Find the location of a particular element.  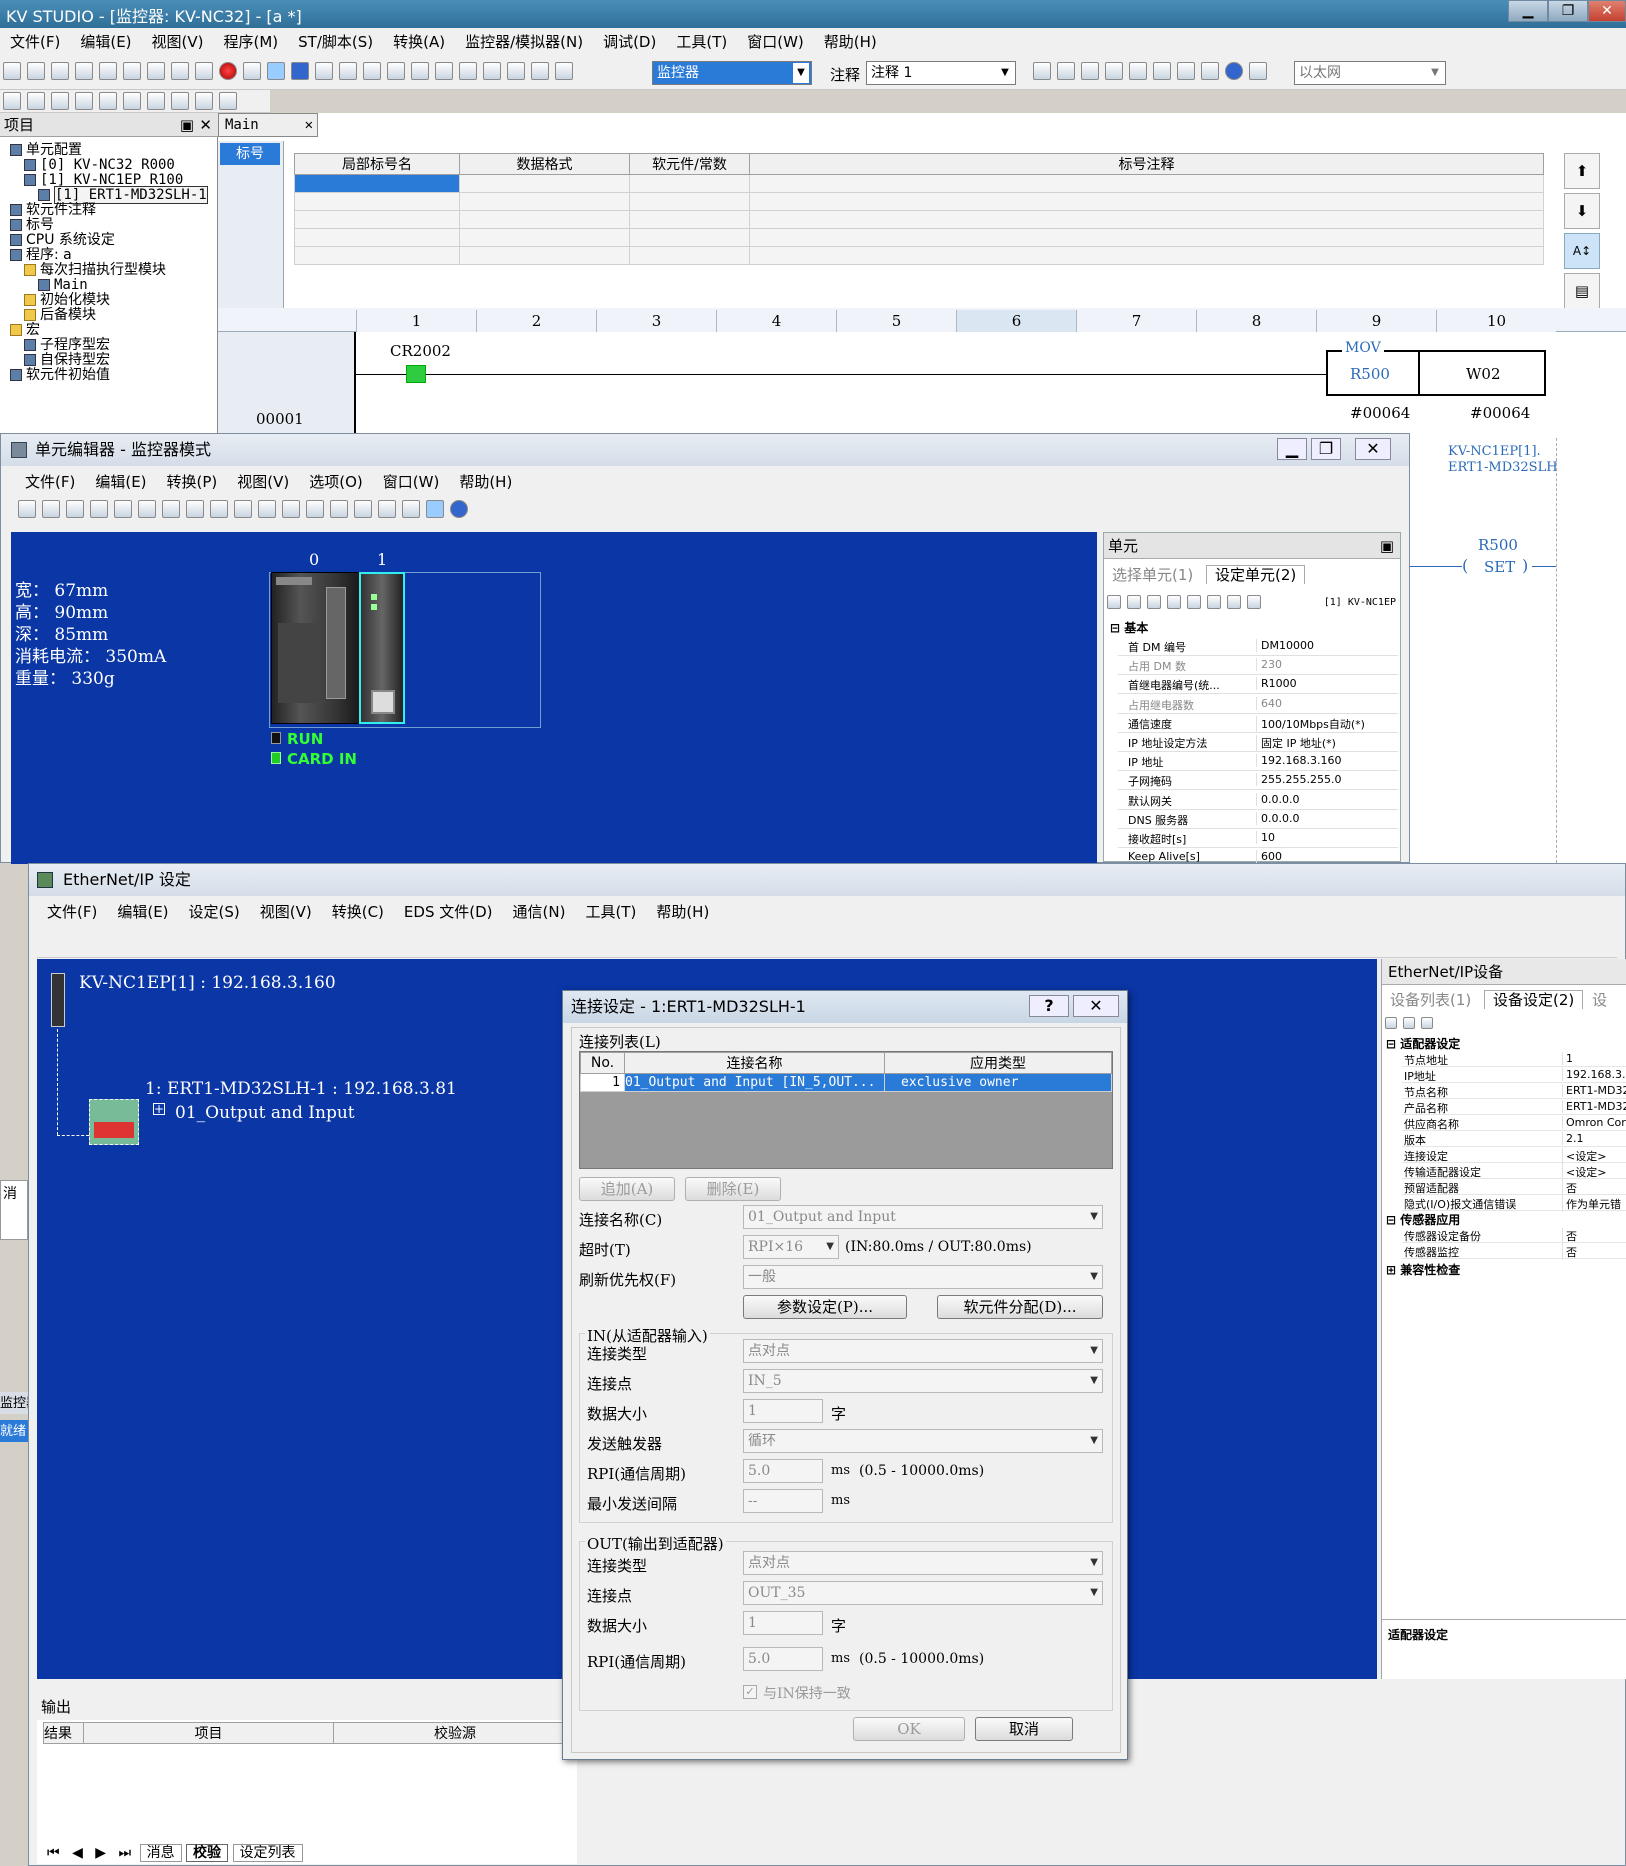

property-row: 节点名称 ERT1-MD32SL is located at coordinates (1514, 1091).